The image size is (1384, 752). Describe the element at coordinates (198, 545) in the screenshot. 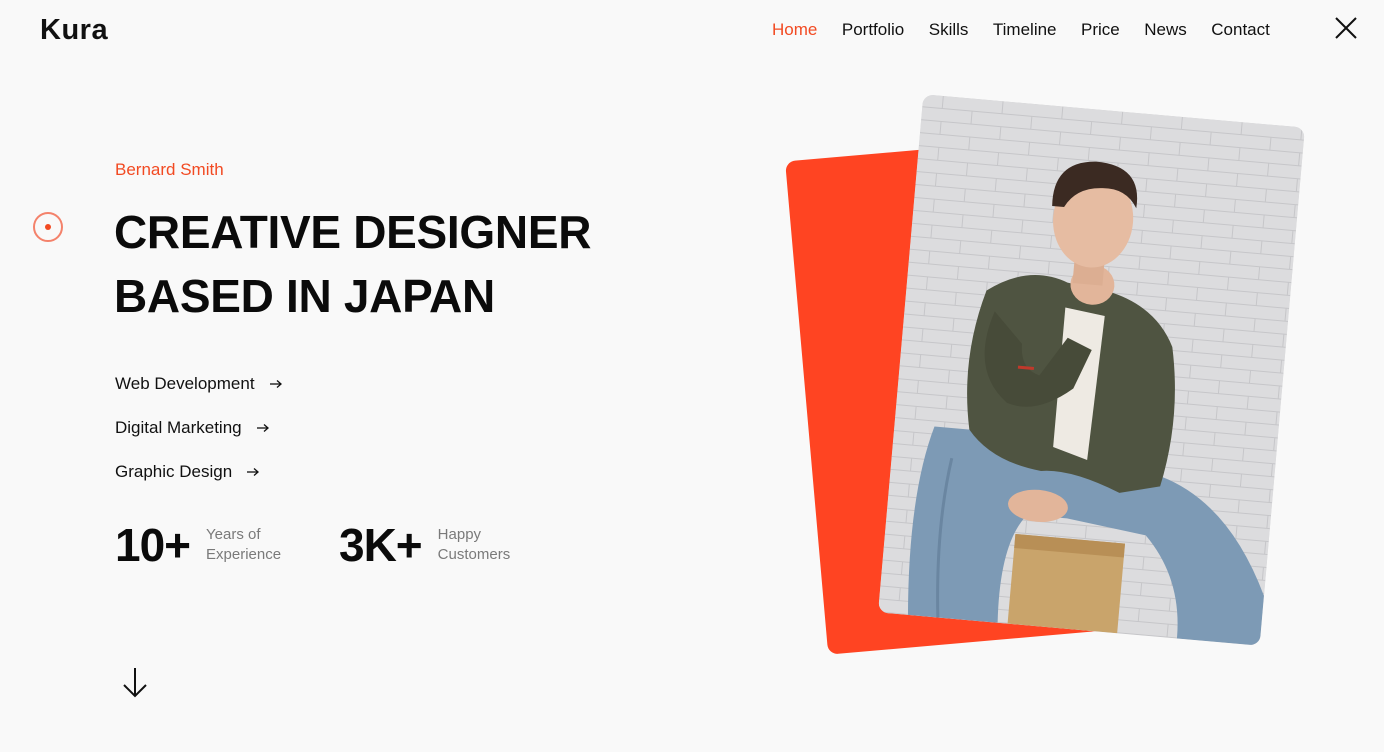

I see `stat-experience: 10+ Years of Experience` at that location.